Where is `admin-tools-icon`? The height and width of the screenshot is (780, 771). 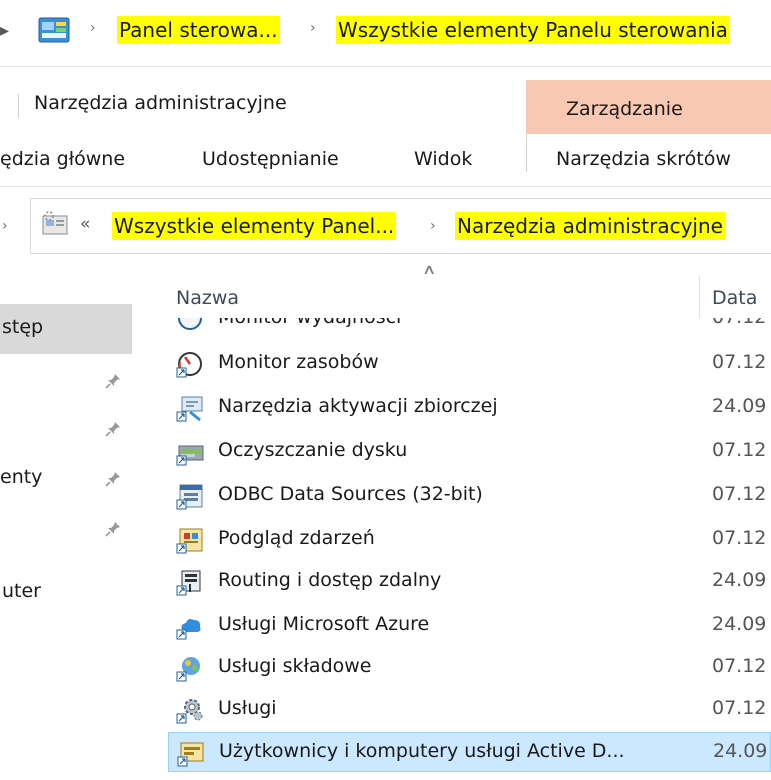
admin-tools-icon is located at coordinates (55, 223).